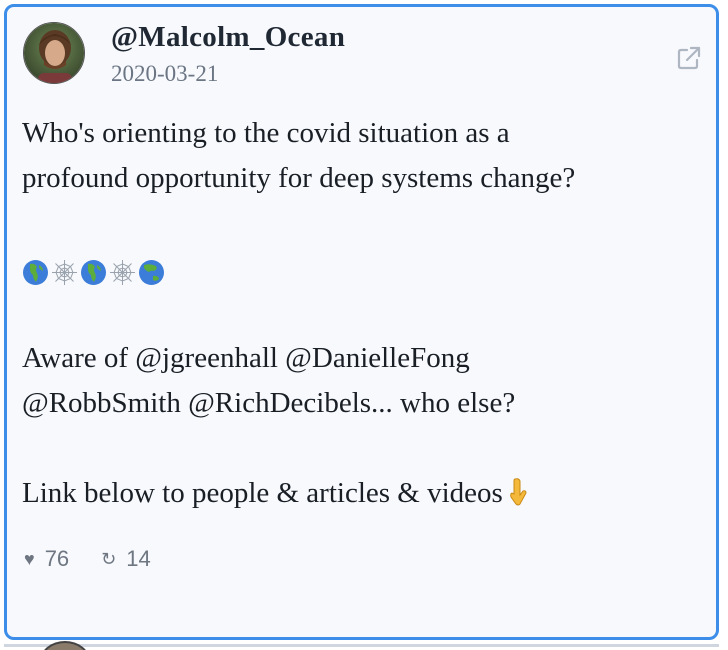 The height and width of the screenshot is (650, 728). What do you see at coordinates (57, 558) in the screenshot?
I see `like-count: 76` at bounding box center [57, 558].